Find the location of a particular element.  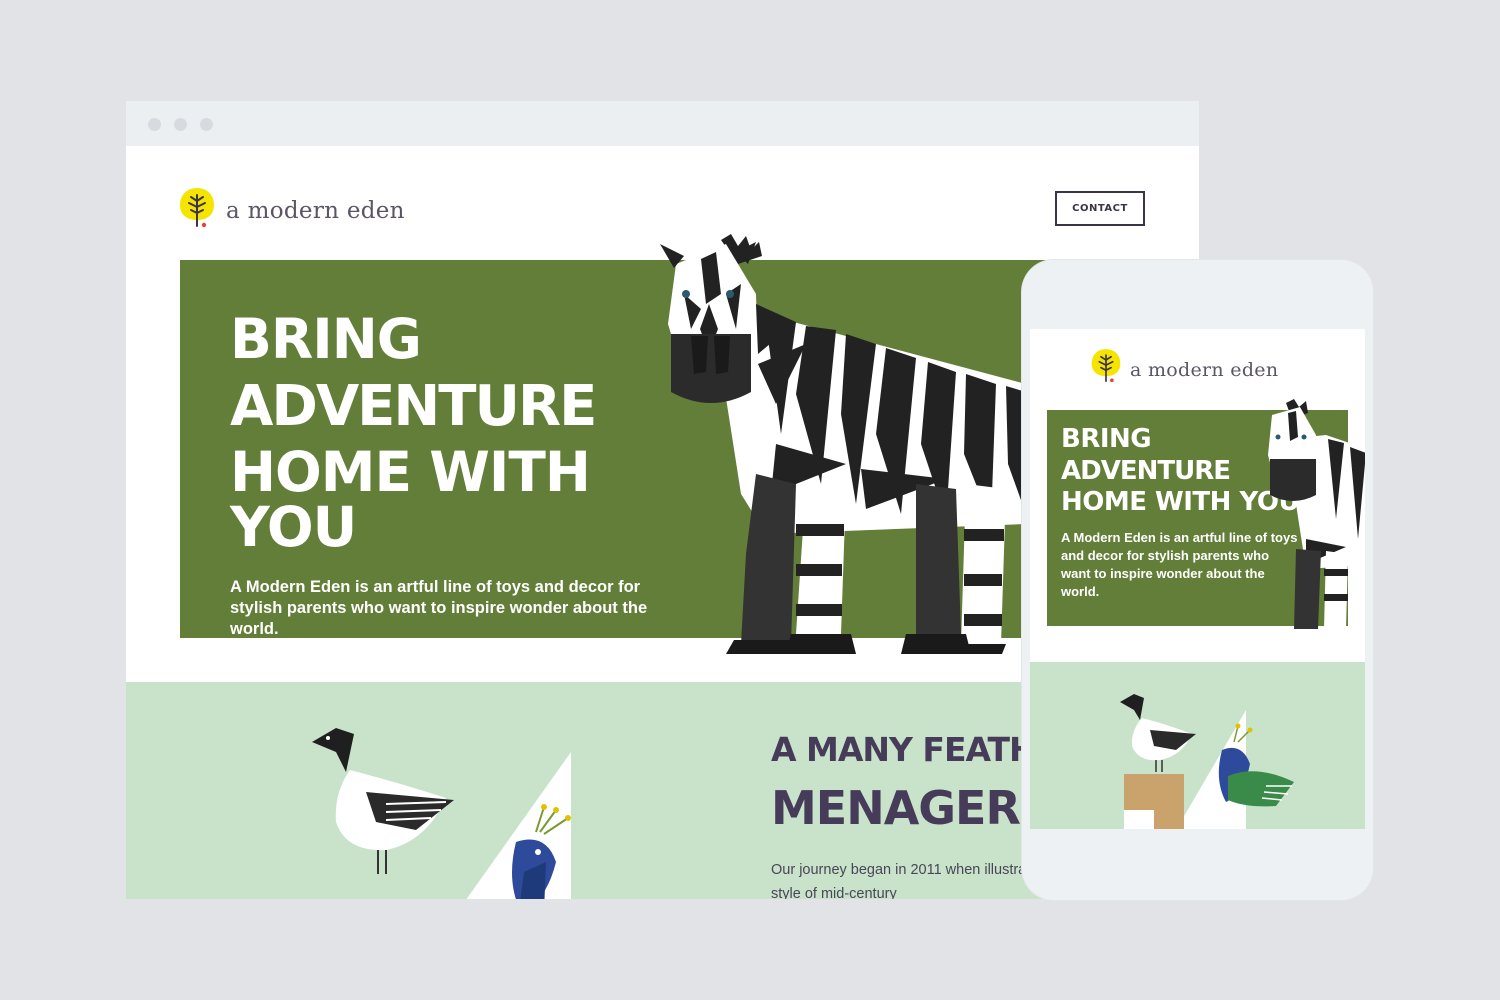

mobile-birds-illustration is located at coordinates (1216, 759).